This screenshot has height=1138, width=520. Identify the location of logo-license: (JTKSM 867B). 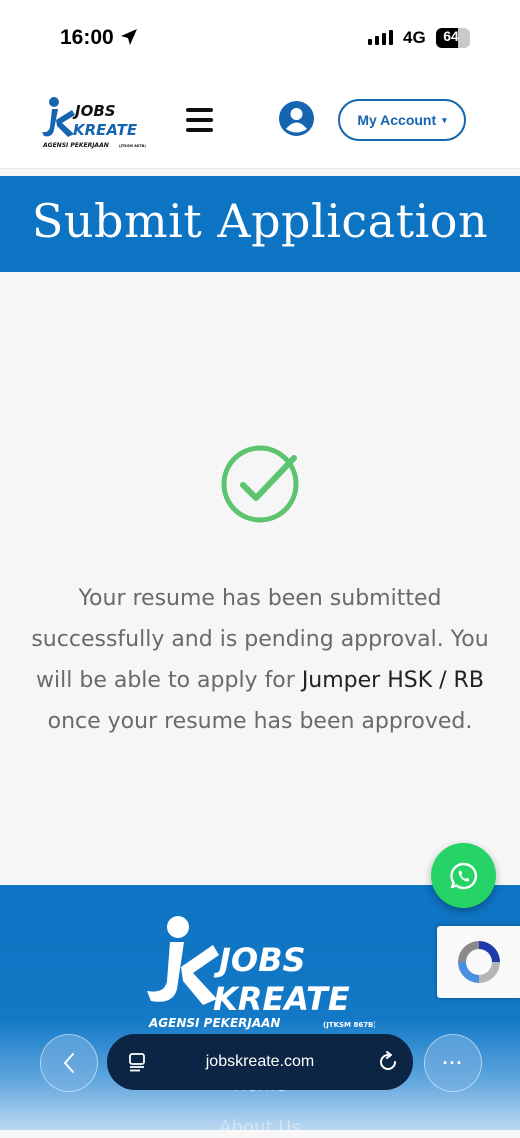
(132, 146).